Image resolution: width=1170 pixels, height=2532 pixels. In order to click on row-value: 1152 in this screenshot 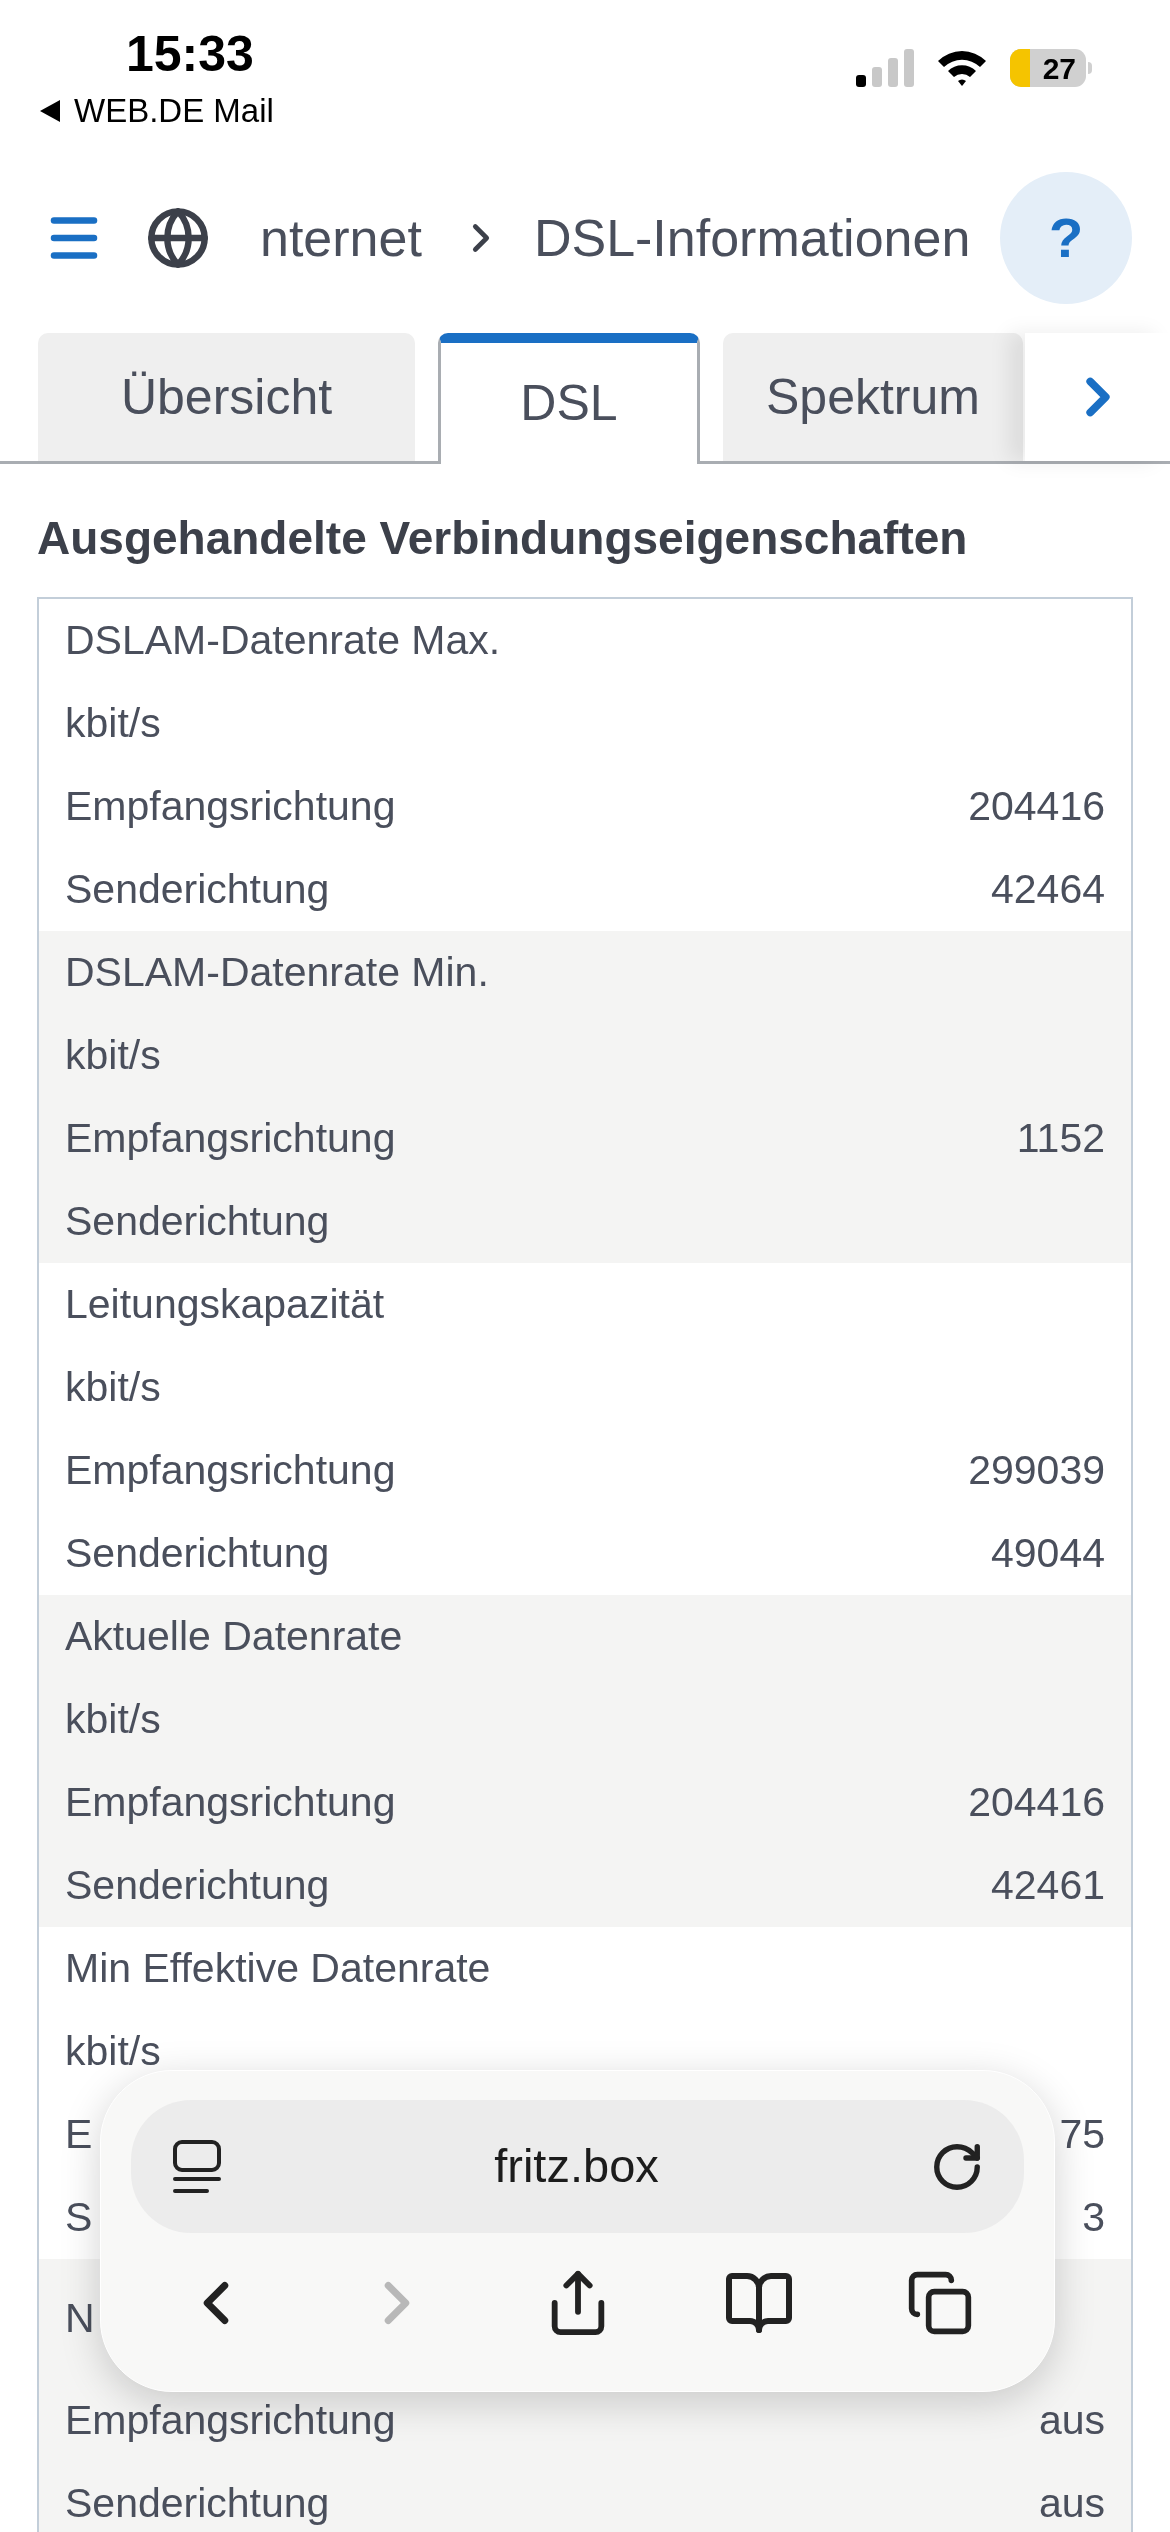, I will do `click(1060, 1138)`.